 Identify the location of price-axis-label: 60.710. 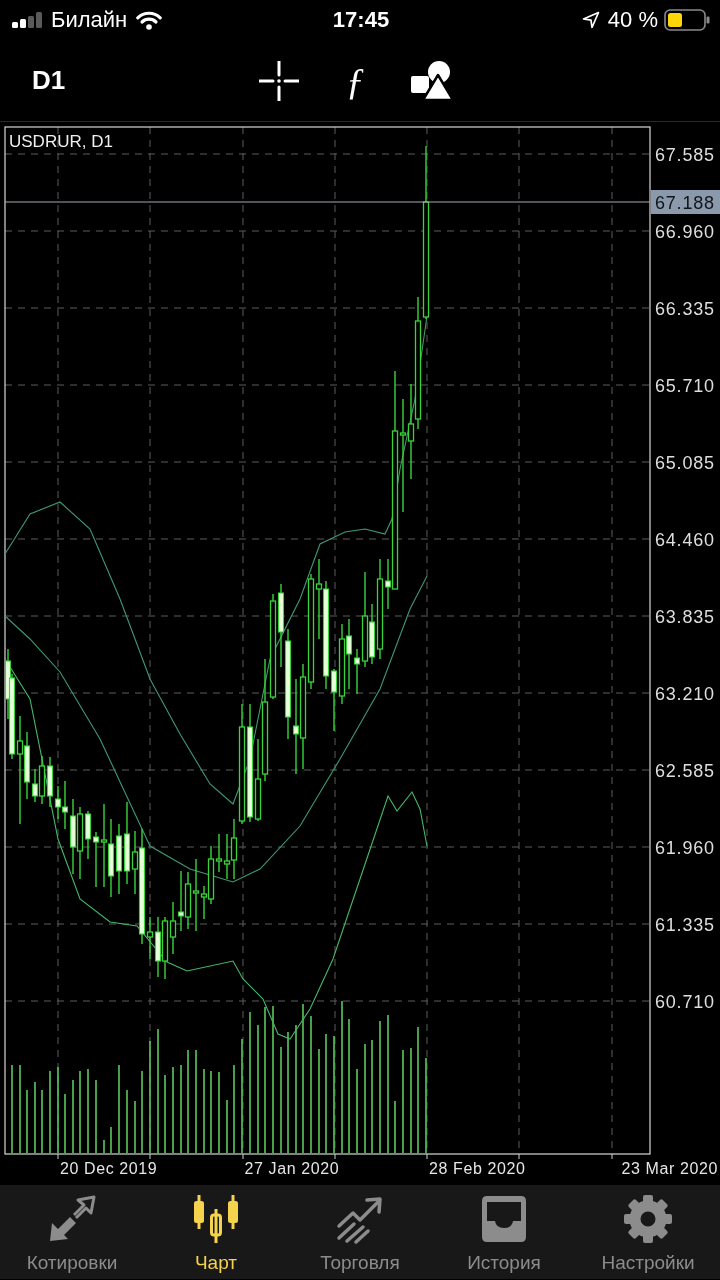
(685, 1002).